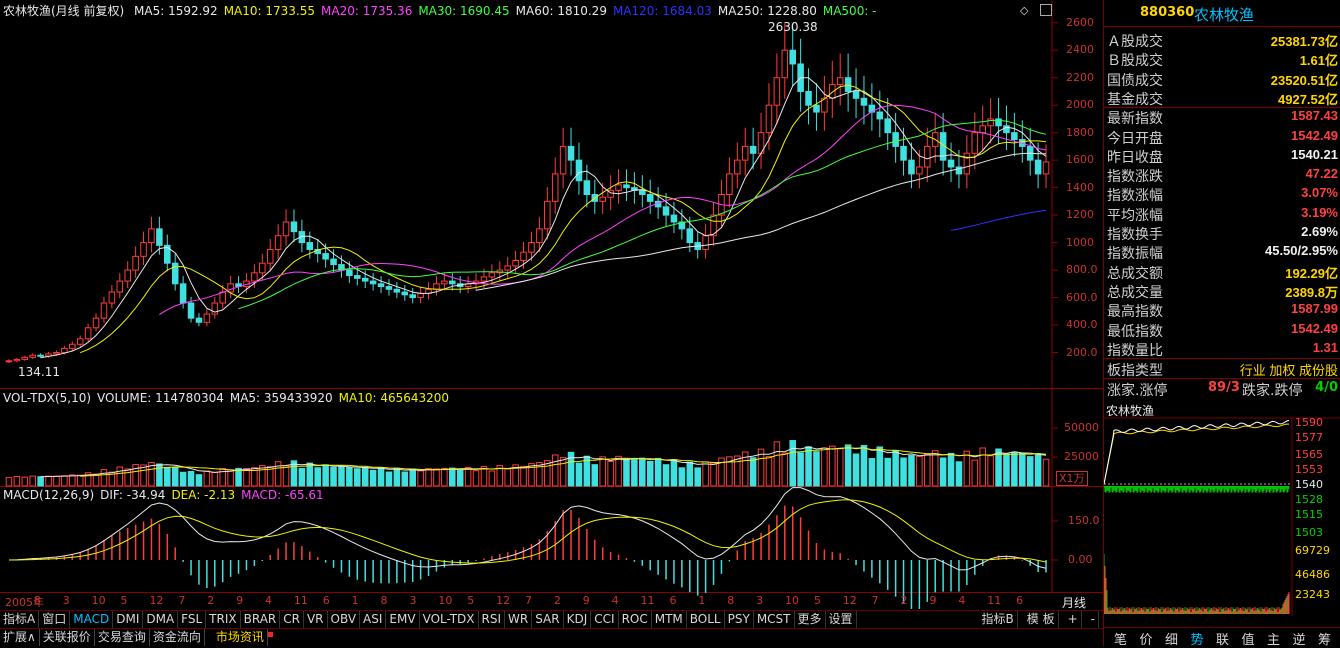 Image resolution: width=1340 pixels, height=648 pixels. What do you see at coordinates (1041, 619) in the screenshot?
I see `indicator-right-tab-1: 模 板` at bounding box center [1041, 619].